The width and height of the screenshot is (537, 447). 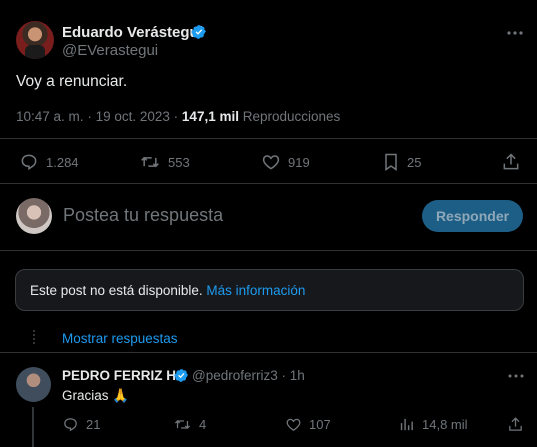 What do you see at coordinates (34, 337) in the screenshot?
I see `thread-connector` at bounding box center [34, 337].